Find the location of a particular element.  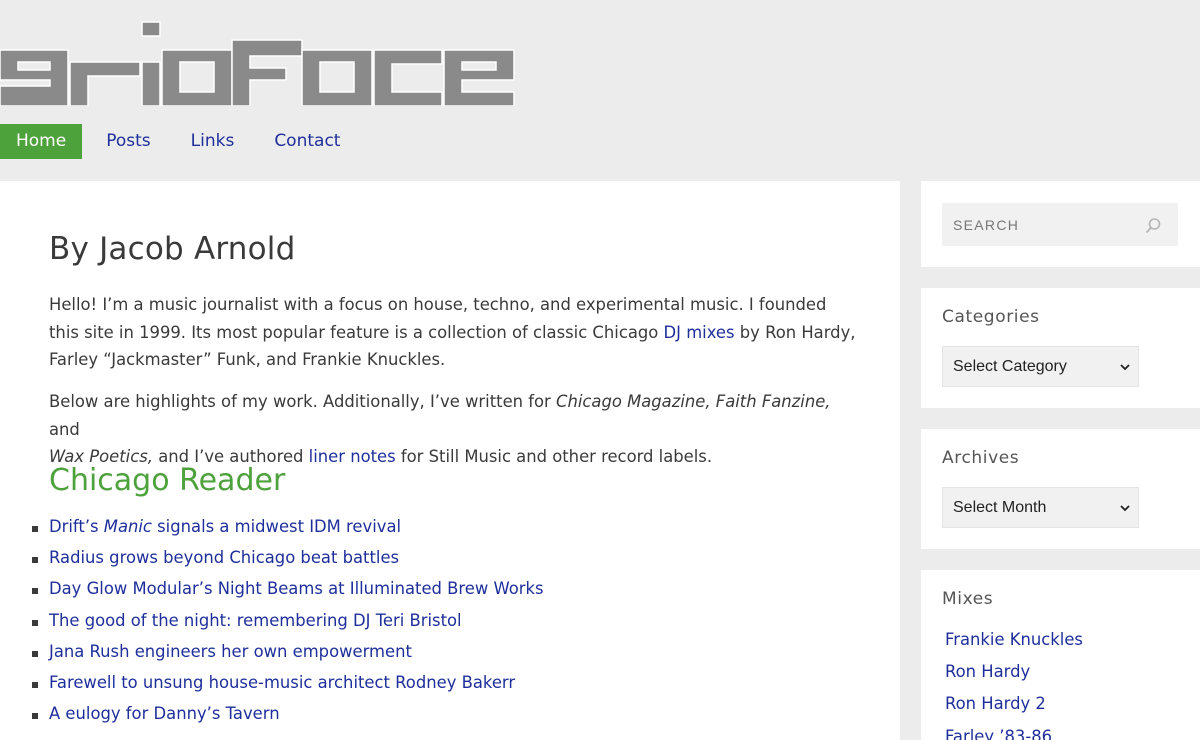

article-link: Radius grows beyond Chicago beat battles is located at coordinates (224, 557).